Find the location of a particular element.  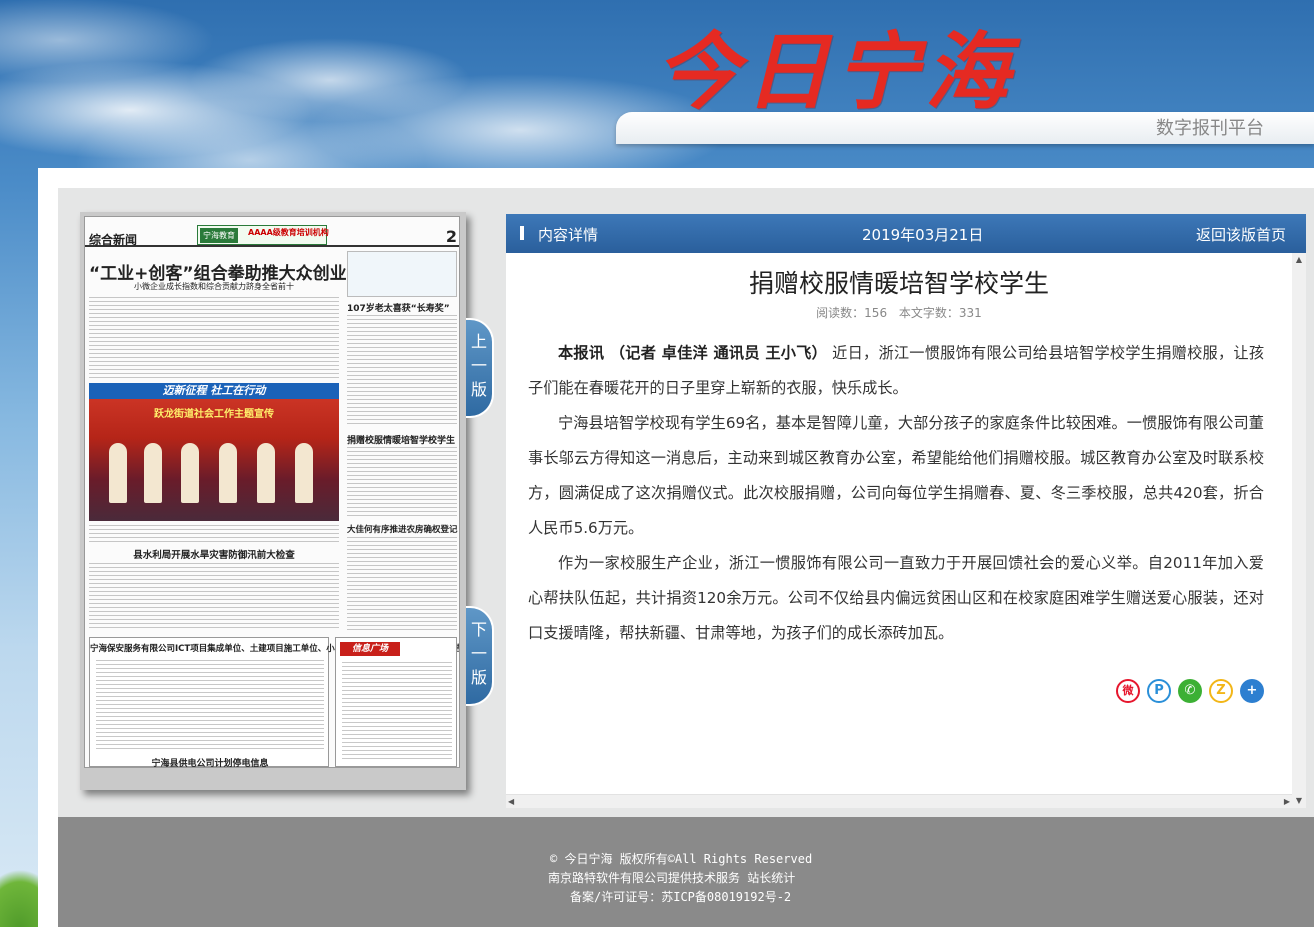

wechat-share-icon: ✆ is located at coordinates (1190, 691).